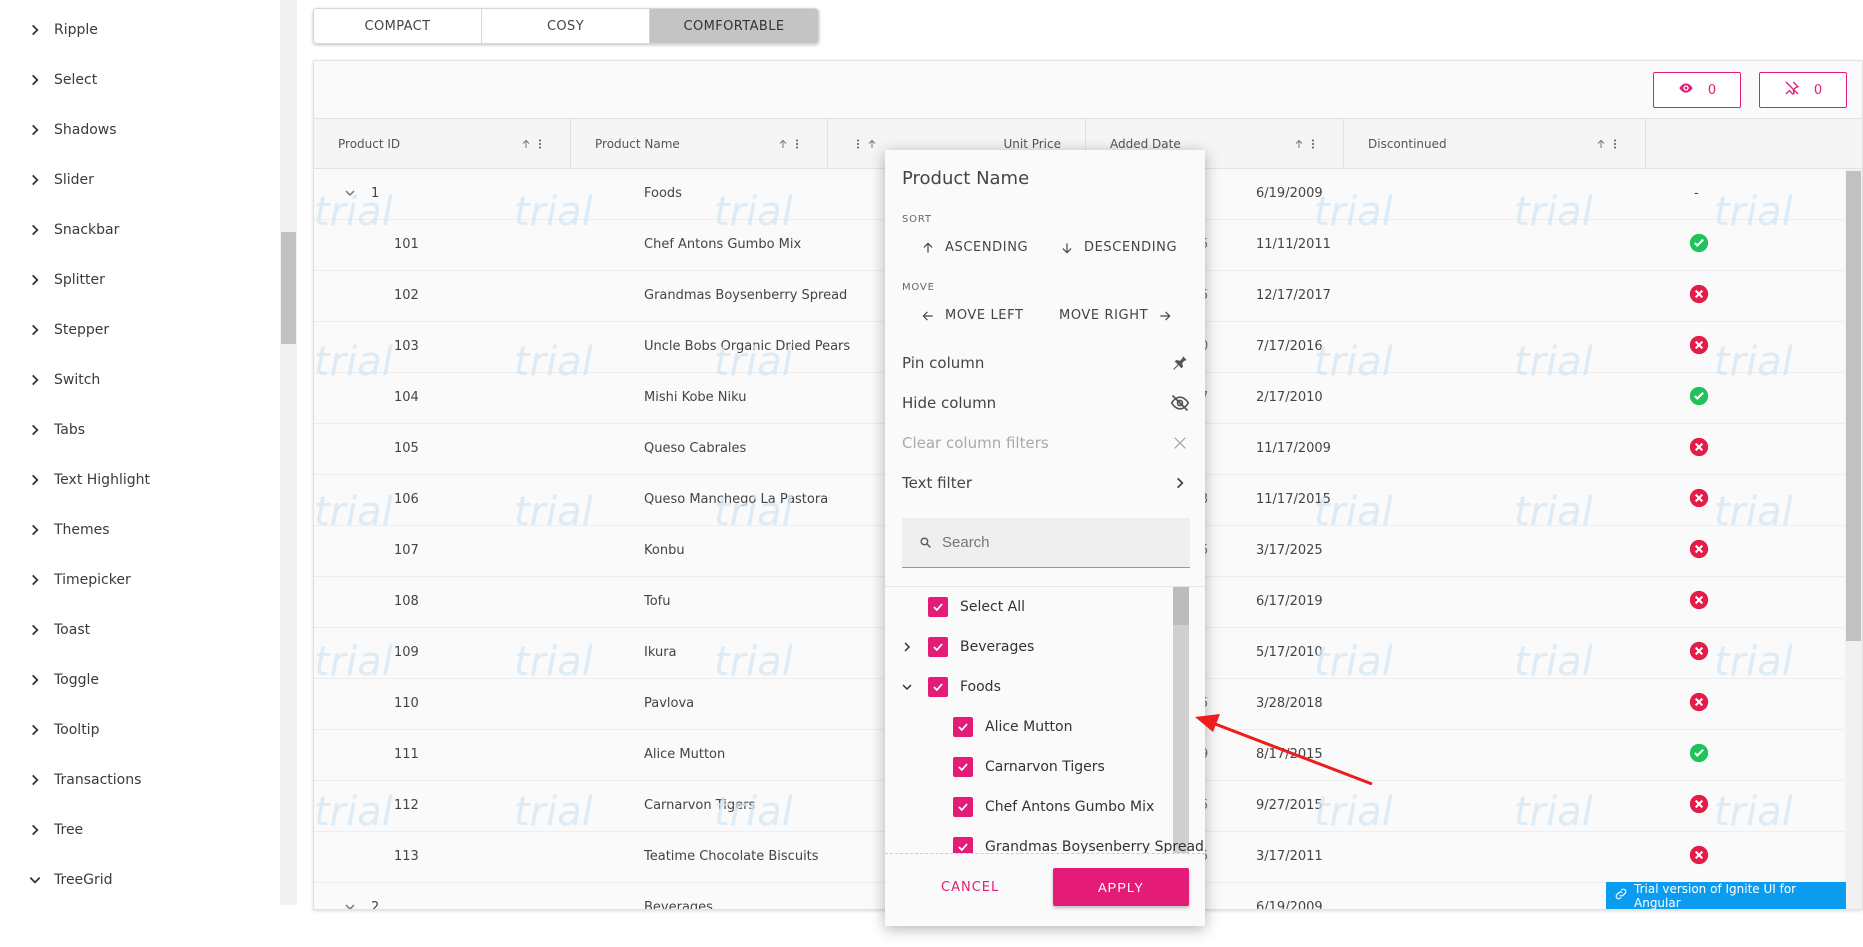 This screenshot has height=947, width=1863. What do you see at coordinates (406, 754) in the screenshot?
I see `cell-product-id: 111` at bounding box center [406, 754].